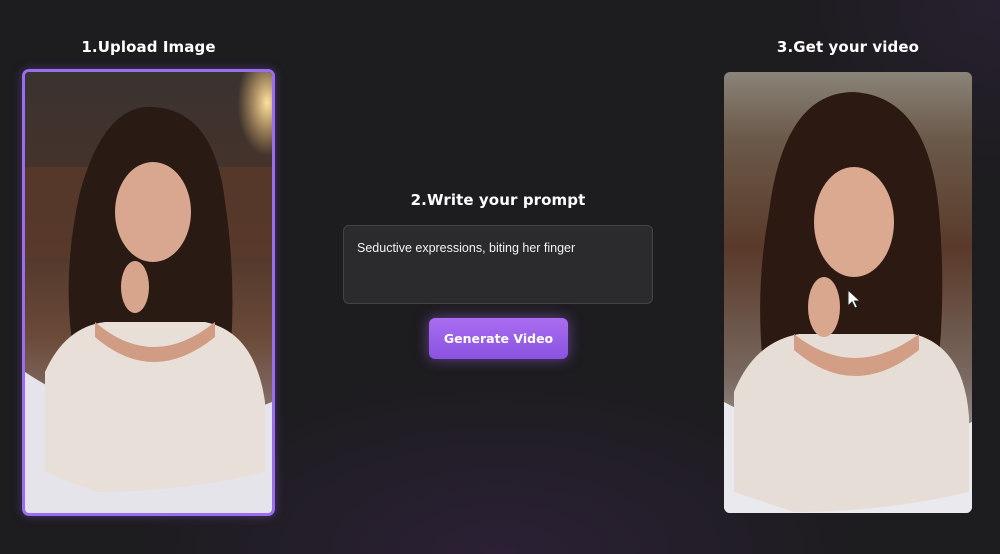  I want to click on step-1-title: 1.Upload Image, so click(148, 47).